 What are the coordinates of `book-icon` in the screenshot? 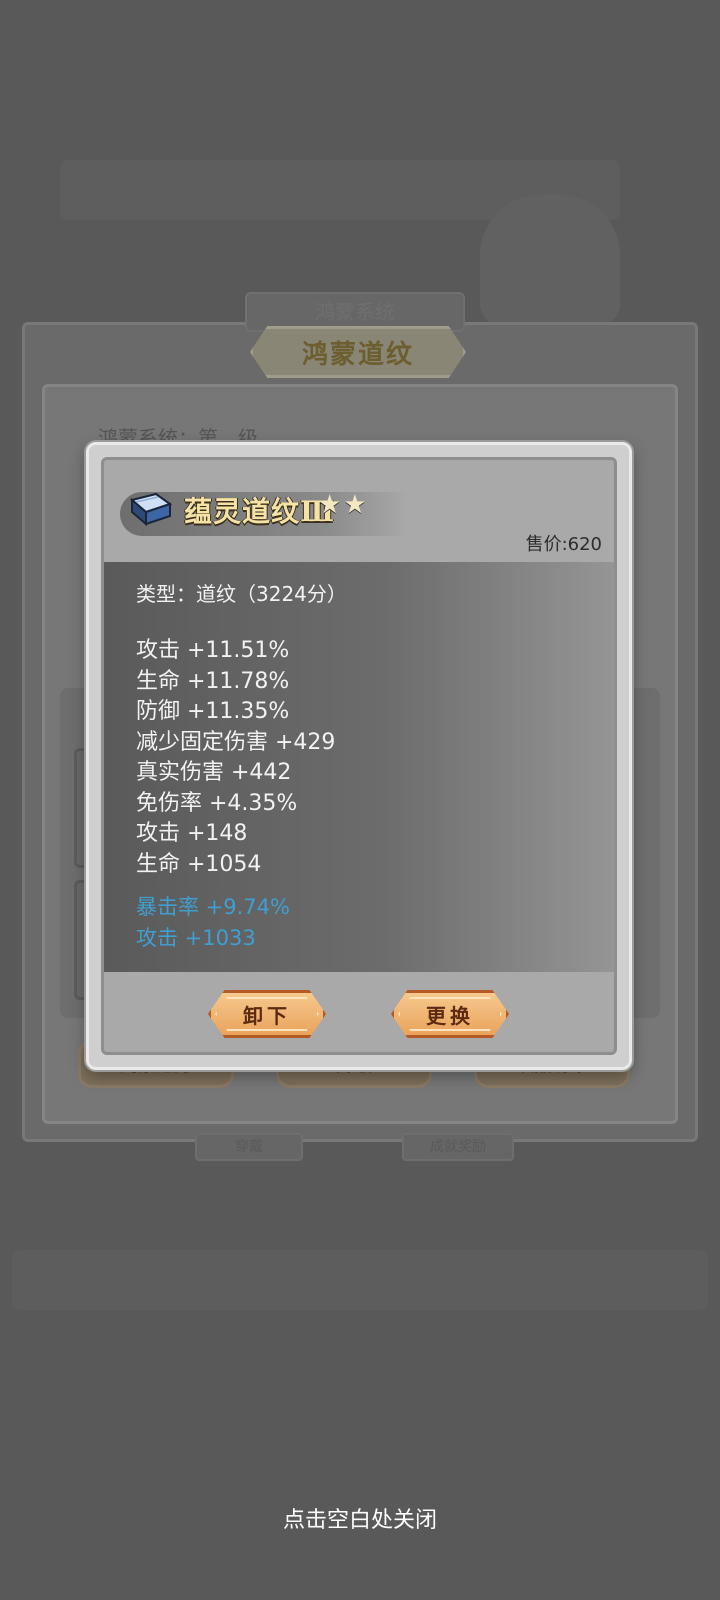 It's located at (151, 509).